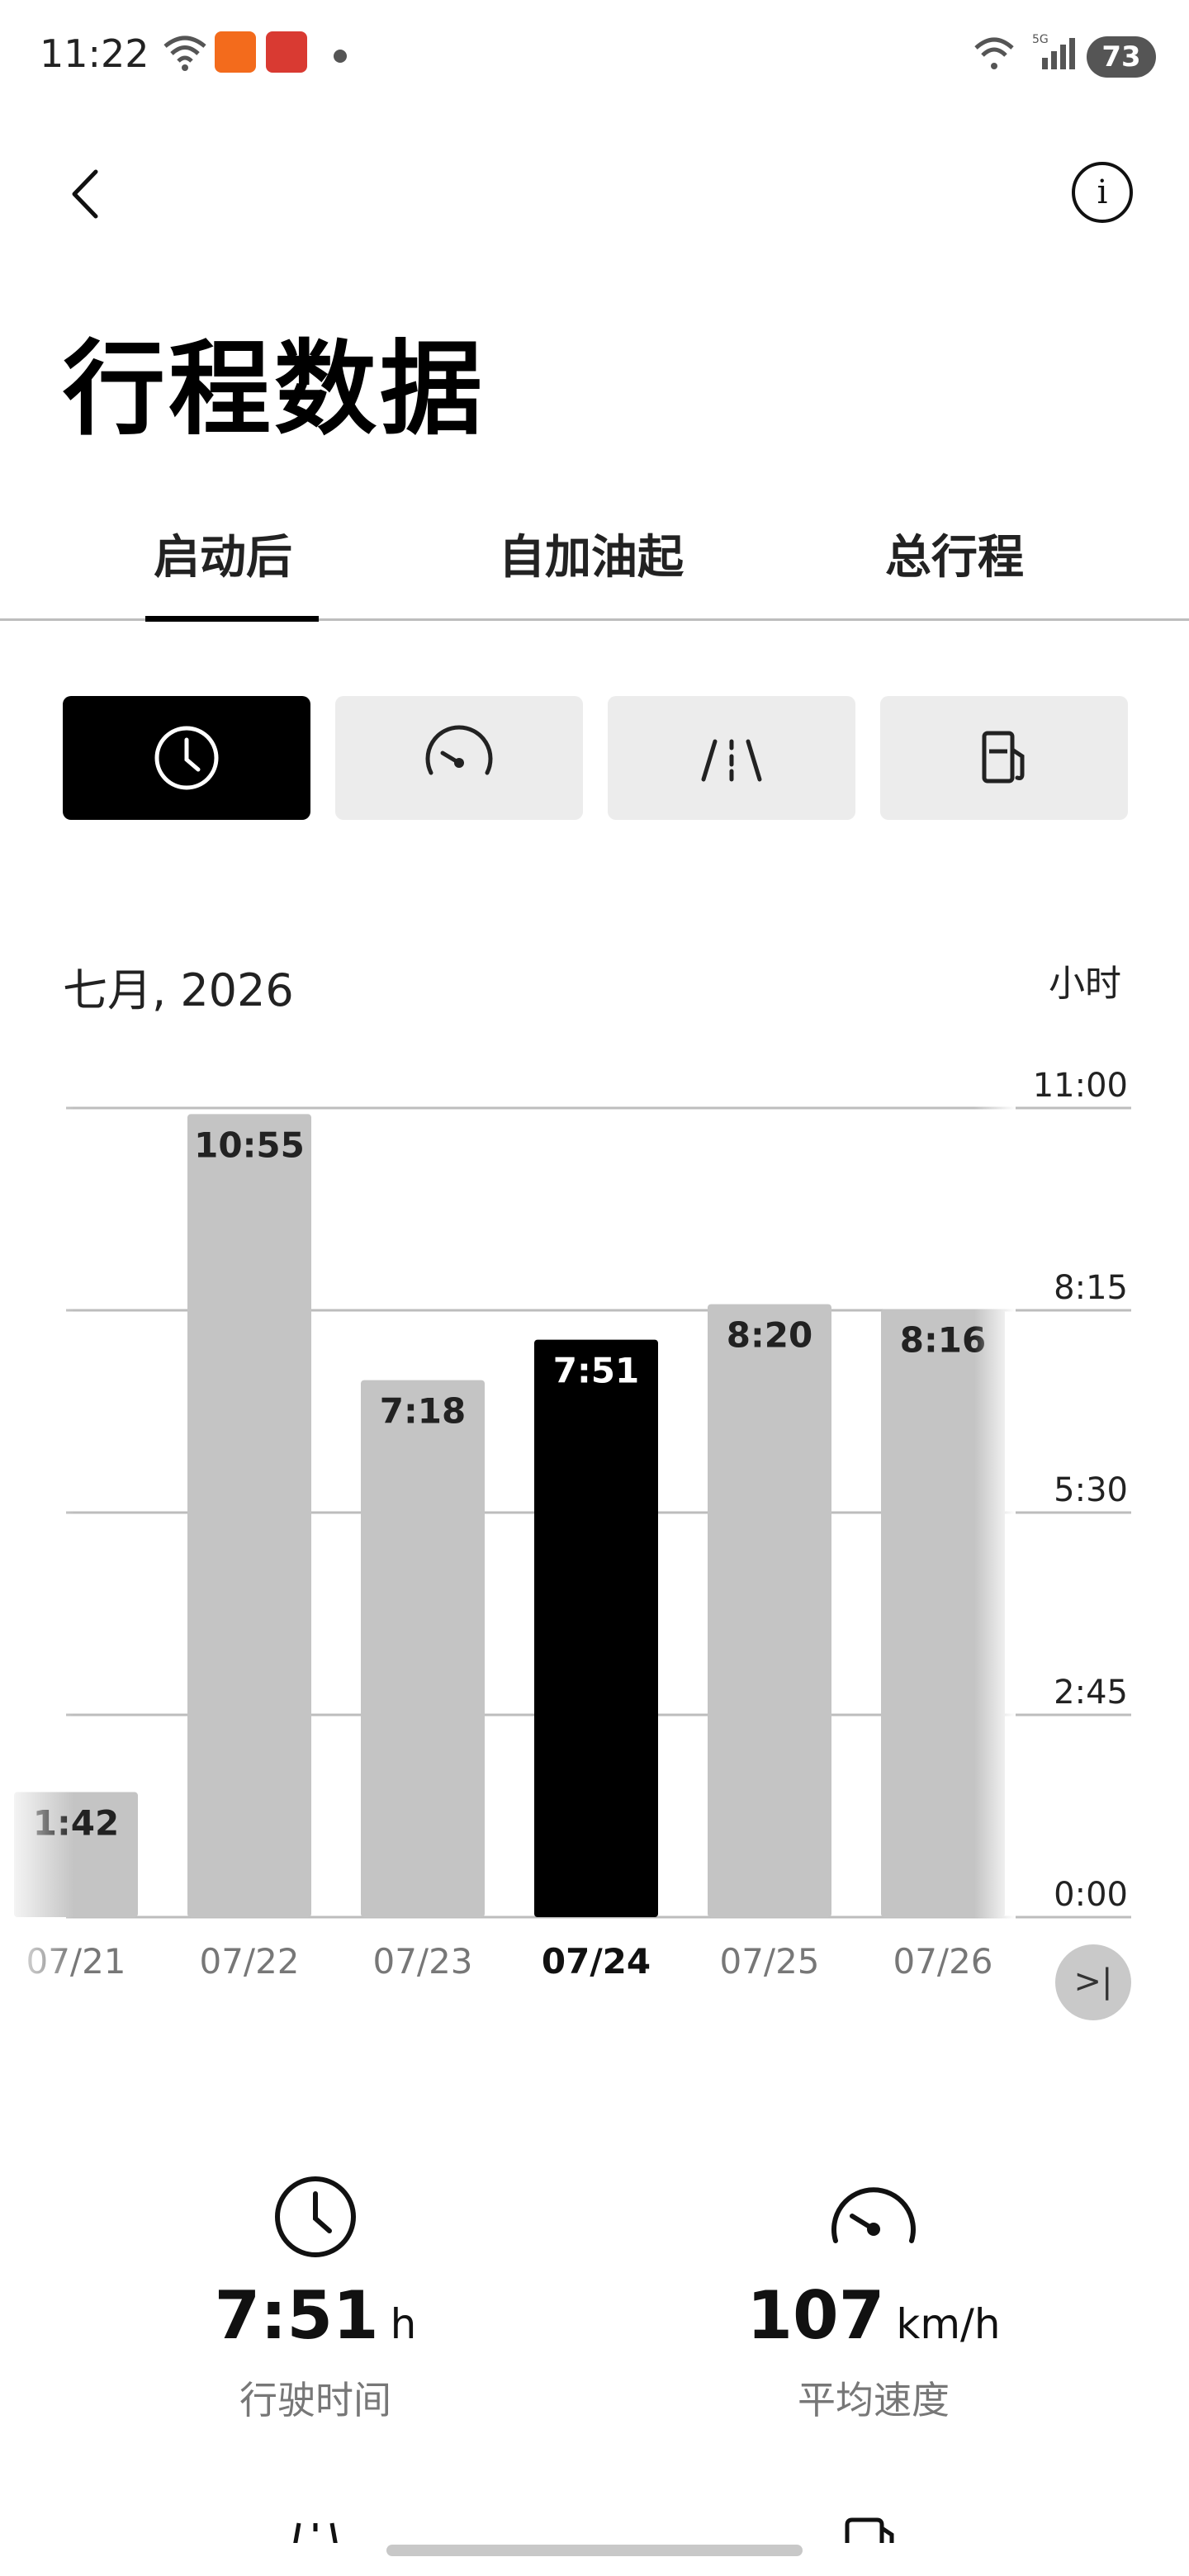 The image size is (1189, 2576). I want to click on stat-driving-time: 7:51 h 行驶时间, so click(315, 2298).